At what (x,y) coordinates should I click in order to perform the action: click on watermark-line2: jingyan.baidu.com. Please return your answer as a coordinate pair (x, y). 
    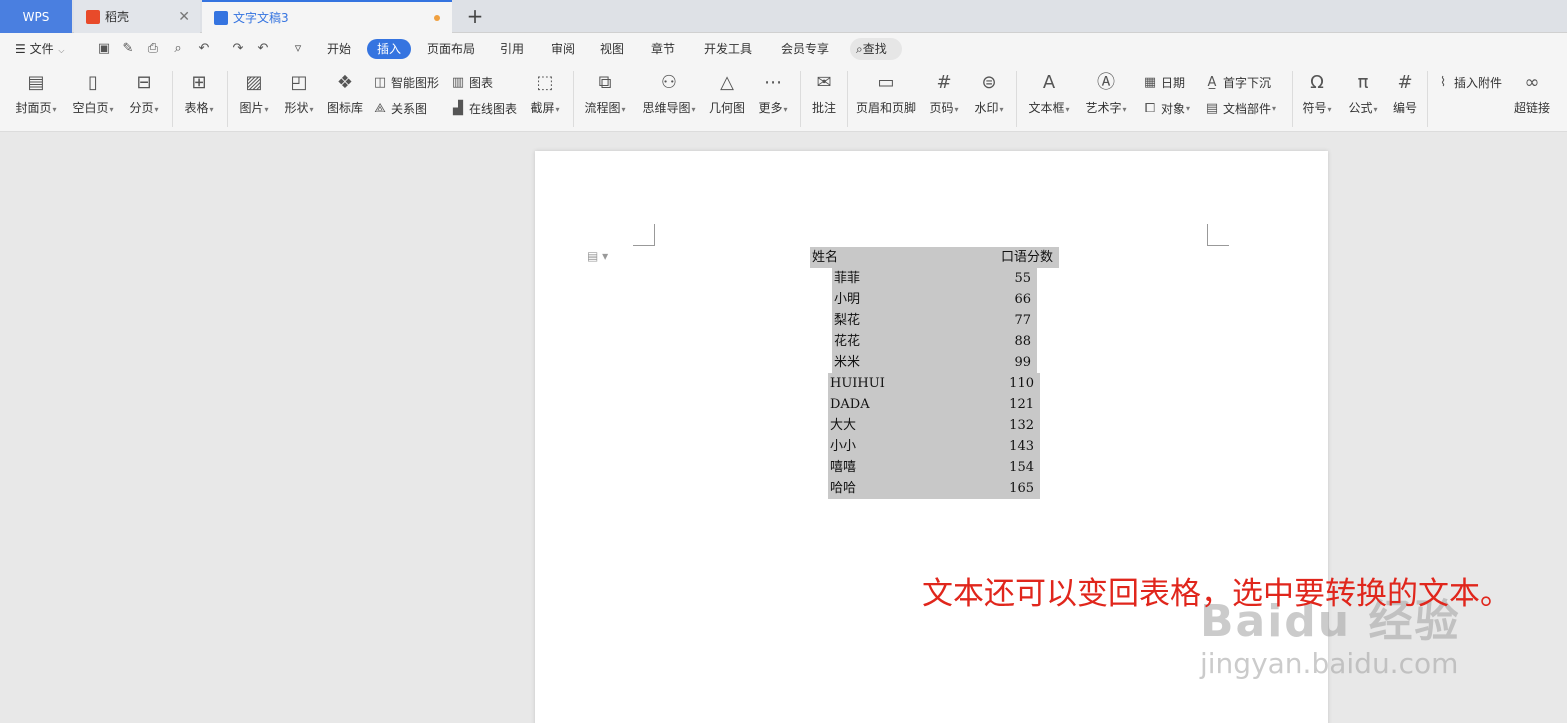
    Looking at the image, I should click on (1329, 663).